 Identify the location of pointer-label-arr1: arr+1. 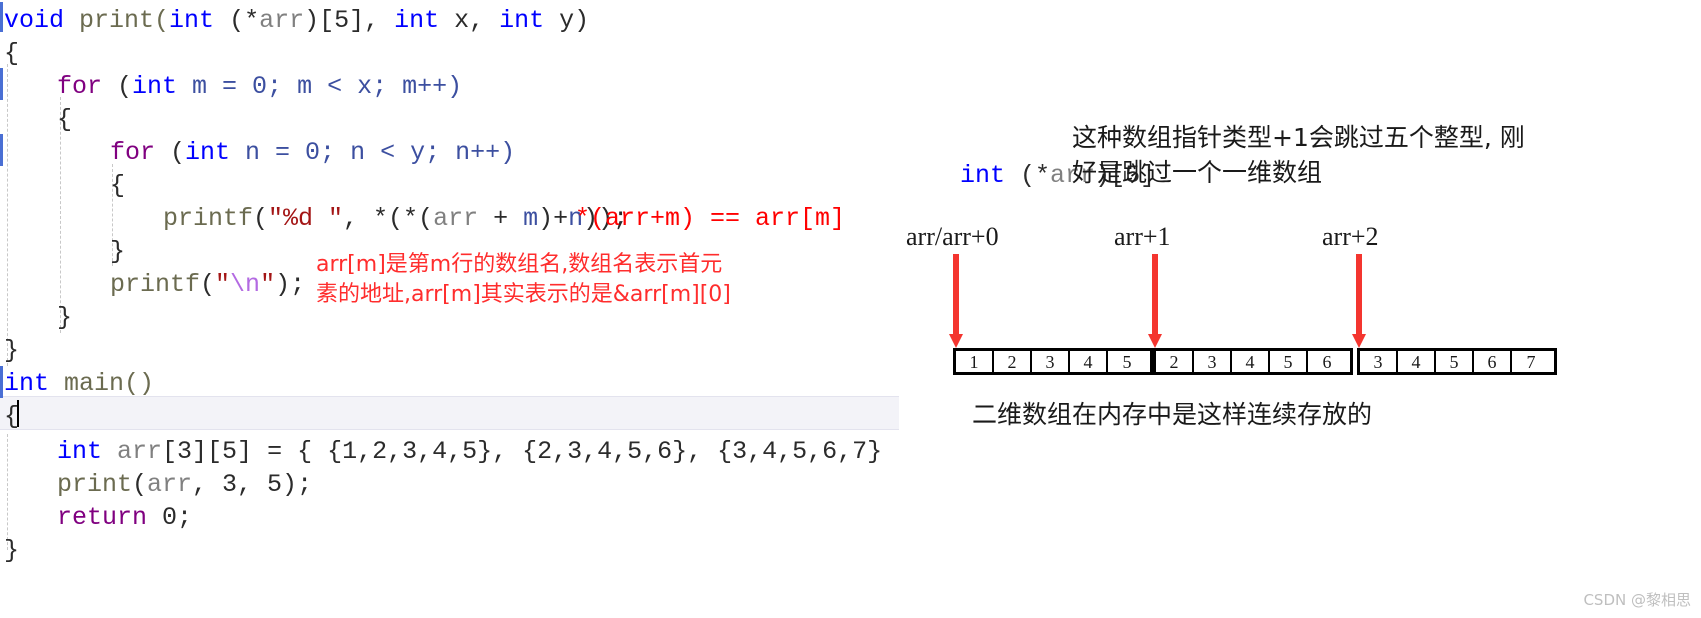
(1142, 236).